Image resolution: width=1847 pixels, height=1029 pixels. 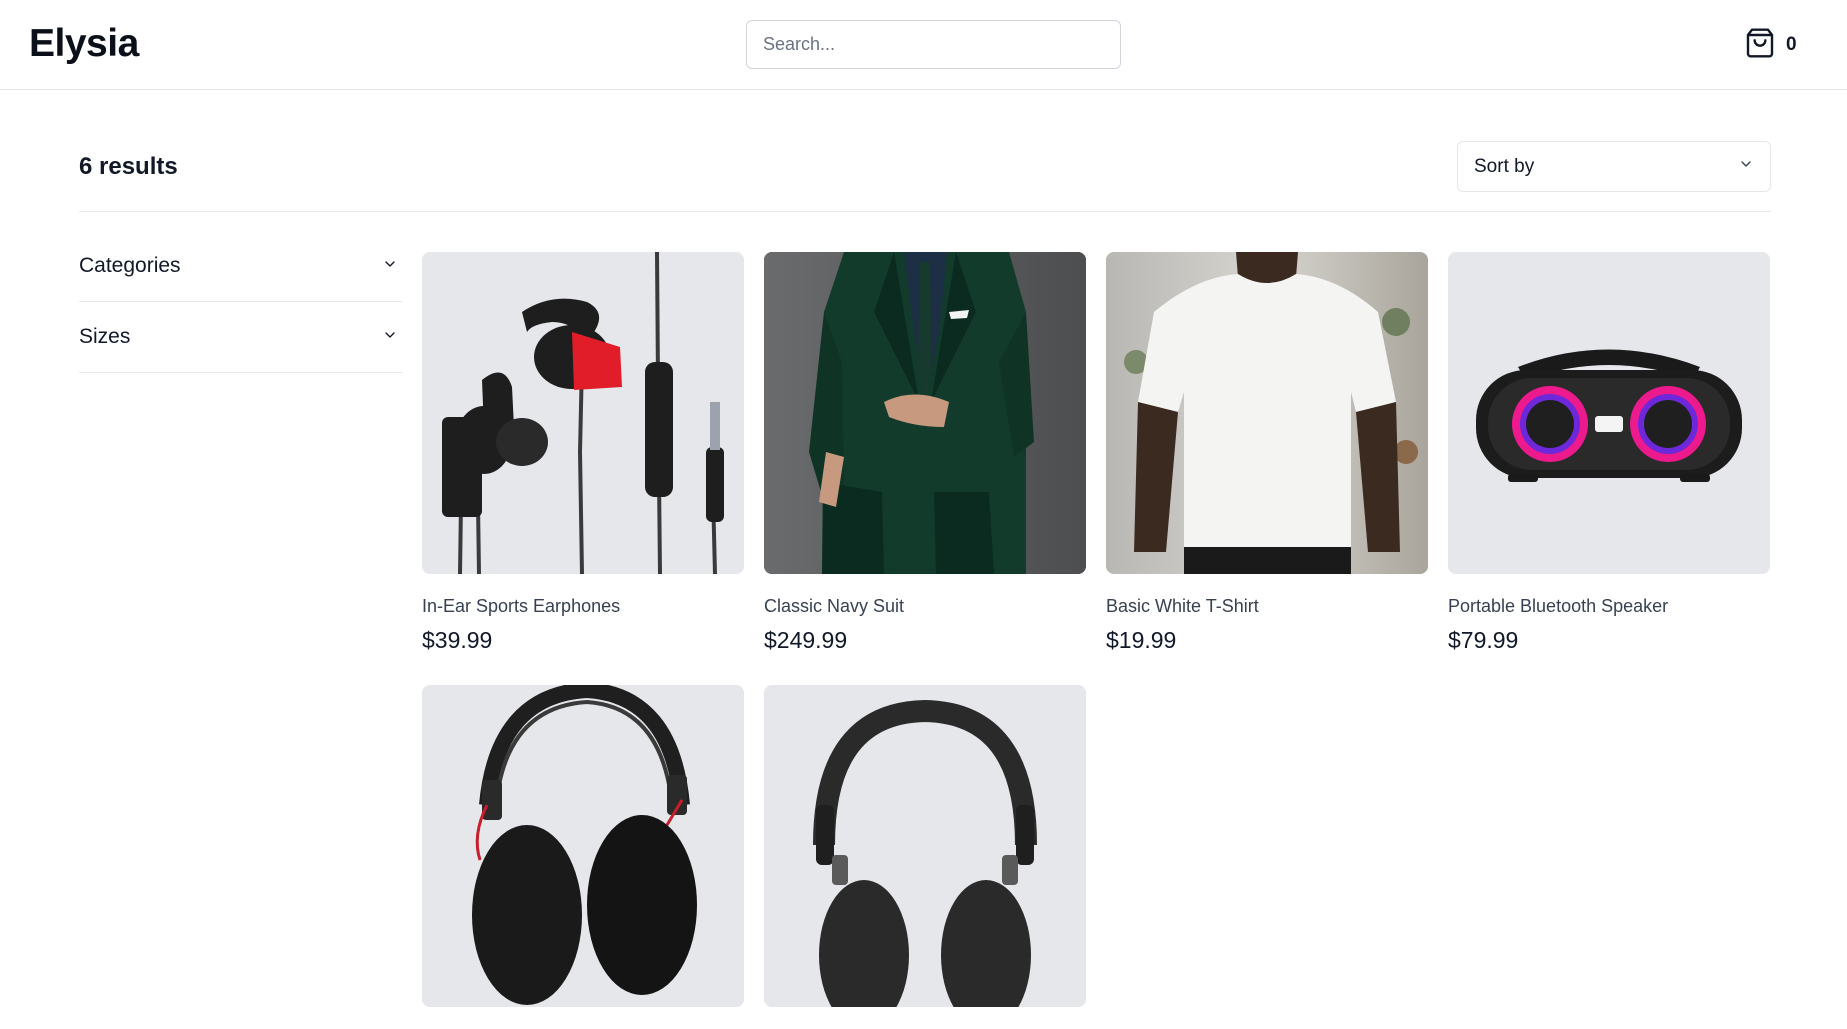 What do you see at coordinates (1614, 166) in the screenshot?
I see `sort-dropdown: Sort by` at bounding box center [1614, 166].